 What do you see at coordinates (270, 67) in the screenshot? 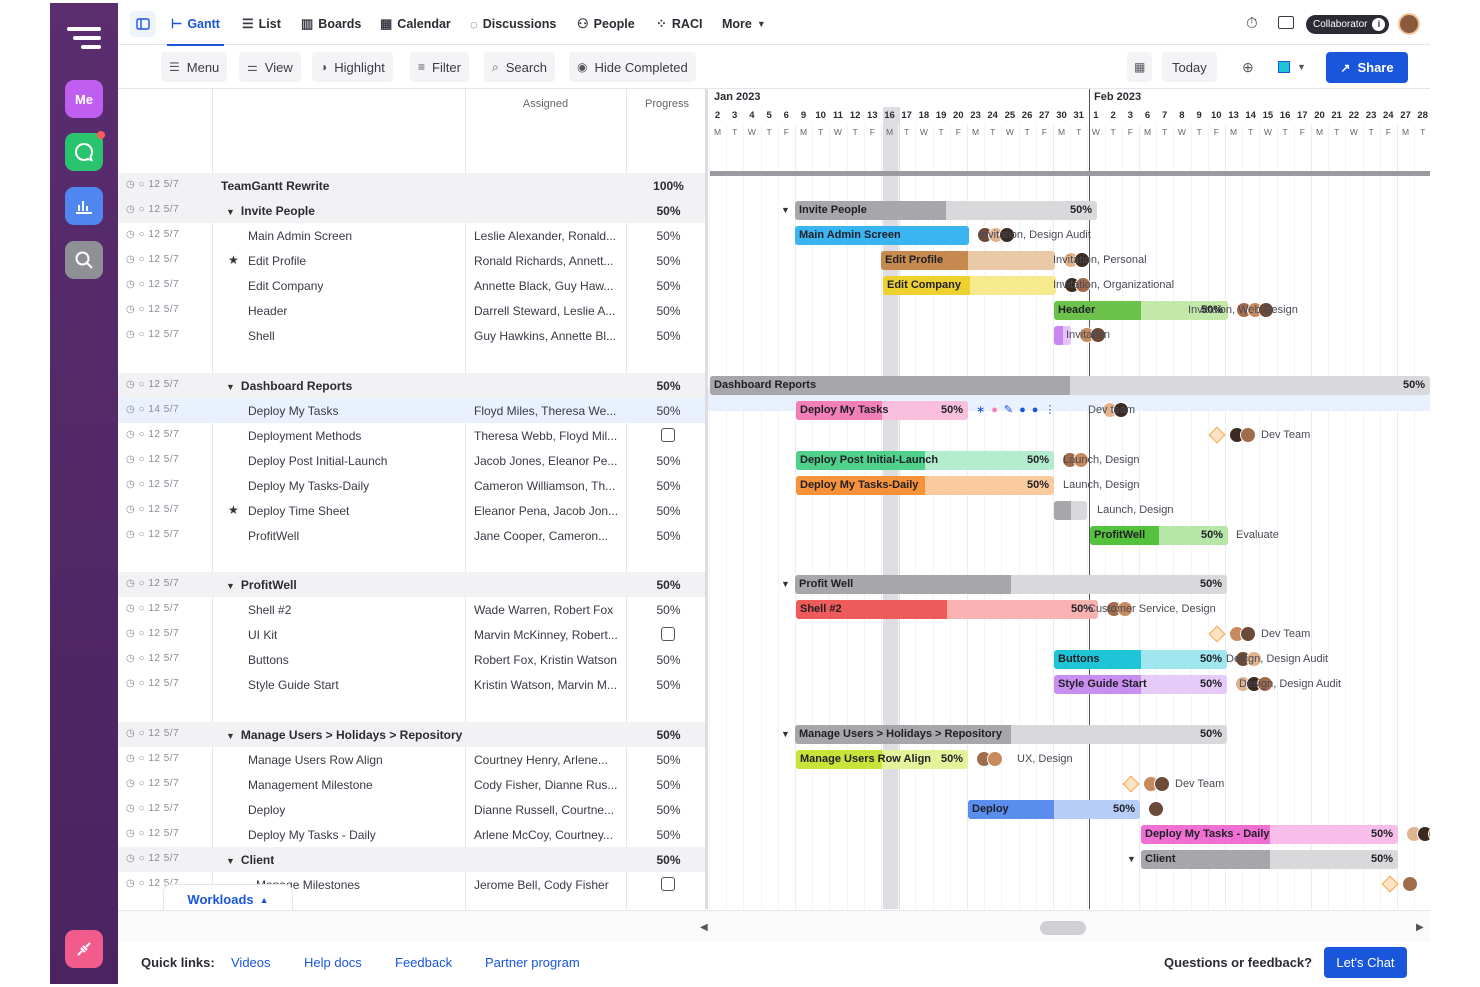
I see `view-button: ⚌ View` at bounding box center [270, 67].